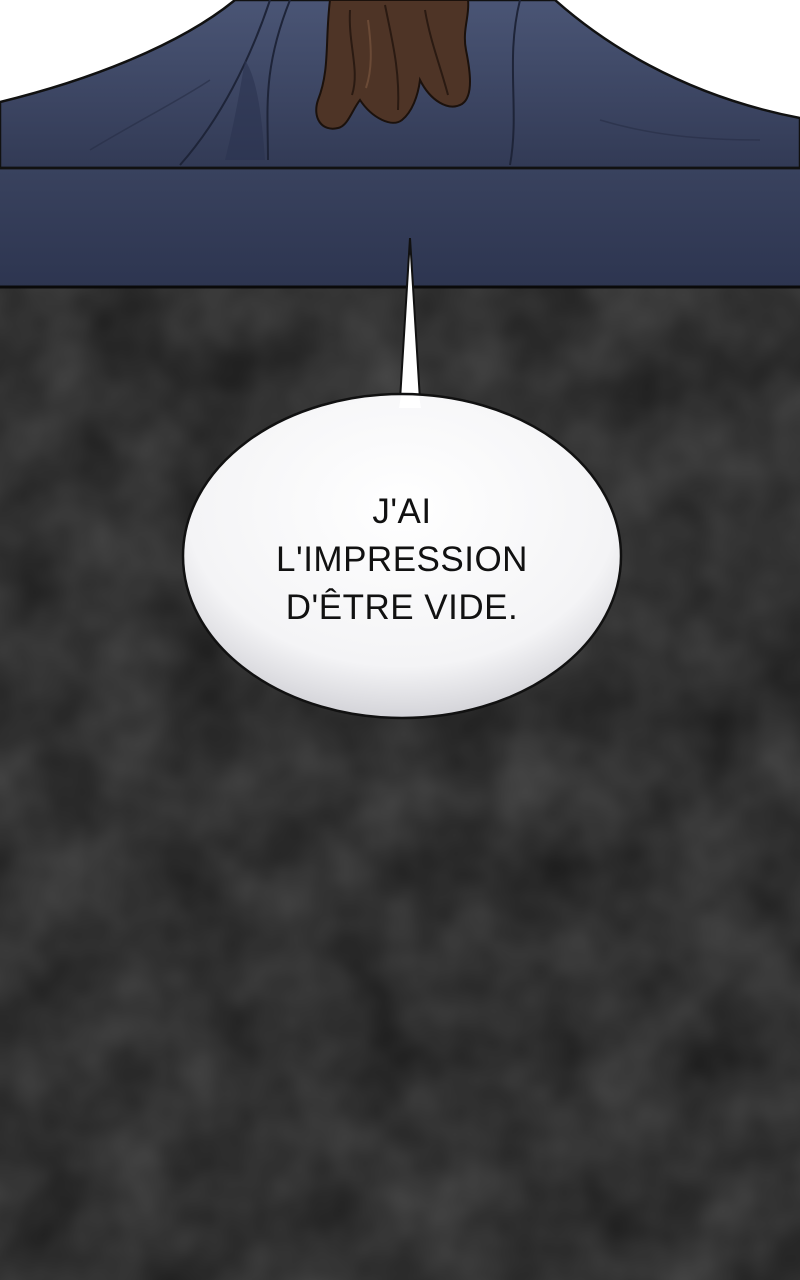  What do you see at coordinates (402, 607) in the screenshot?
I see `speech-line-3: D'ÊTRE VIDE.` at bounding box center [402, 607].